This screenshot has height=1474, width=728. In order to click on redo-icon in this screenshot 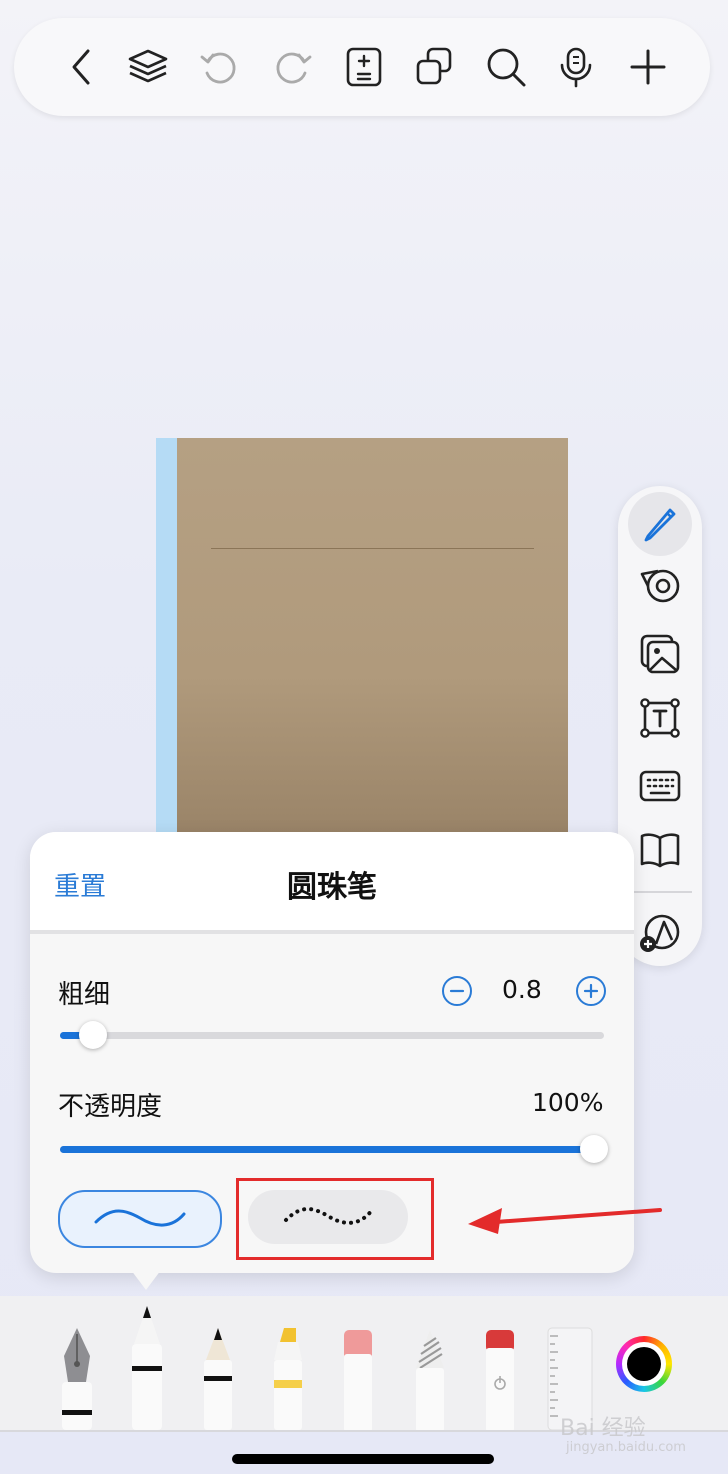, I will do `click(292, 67)`.